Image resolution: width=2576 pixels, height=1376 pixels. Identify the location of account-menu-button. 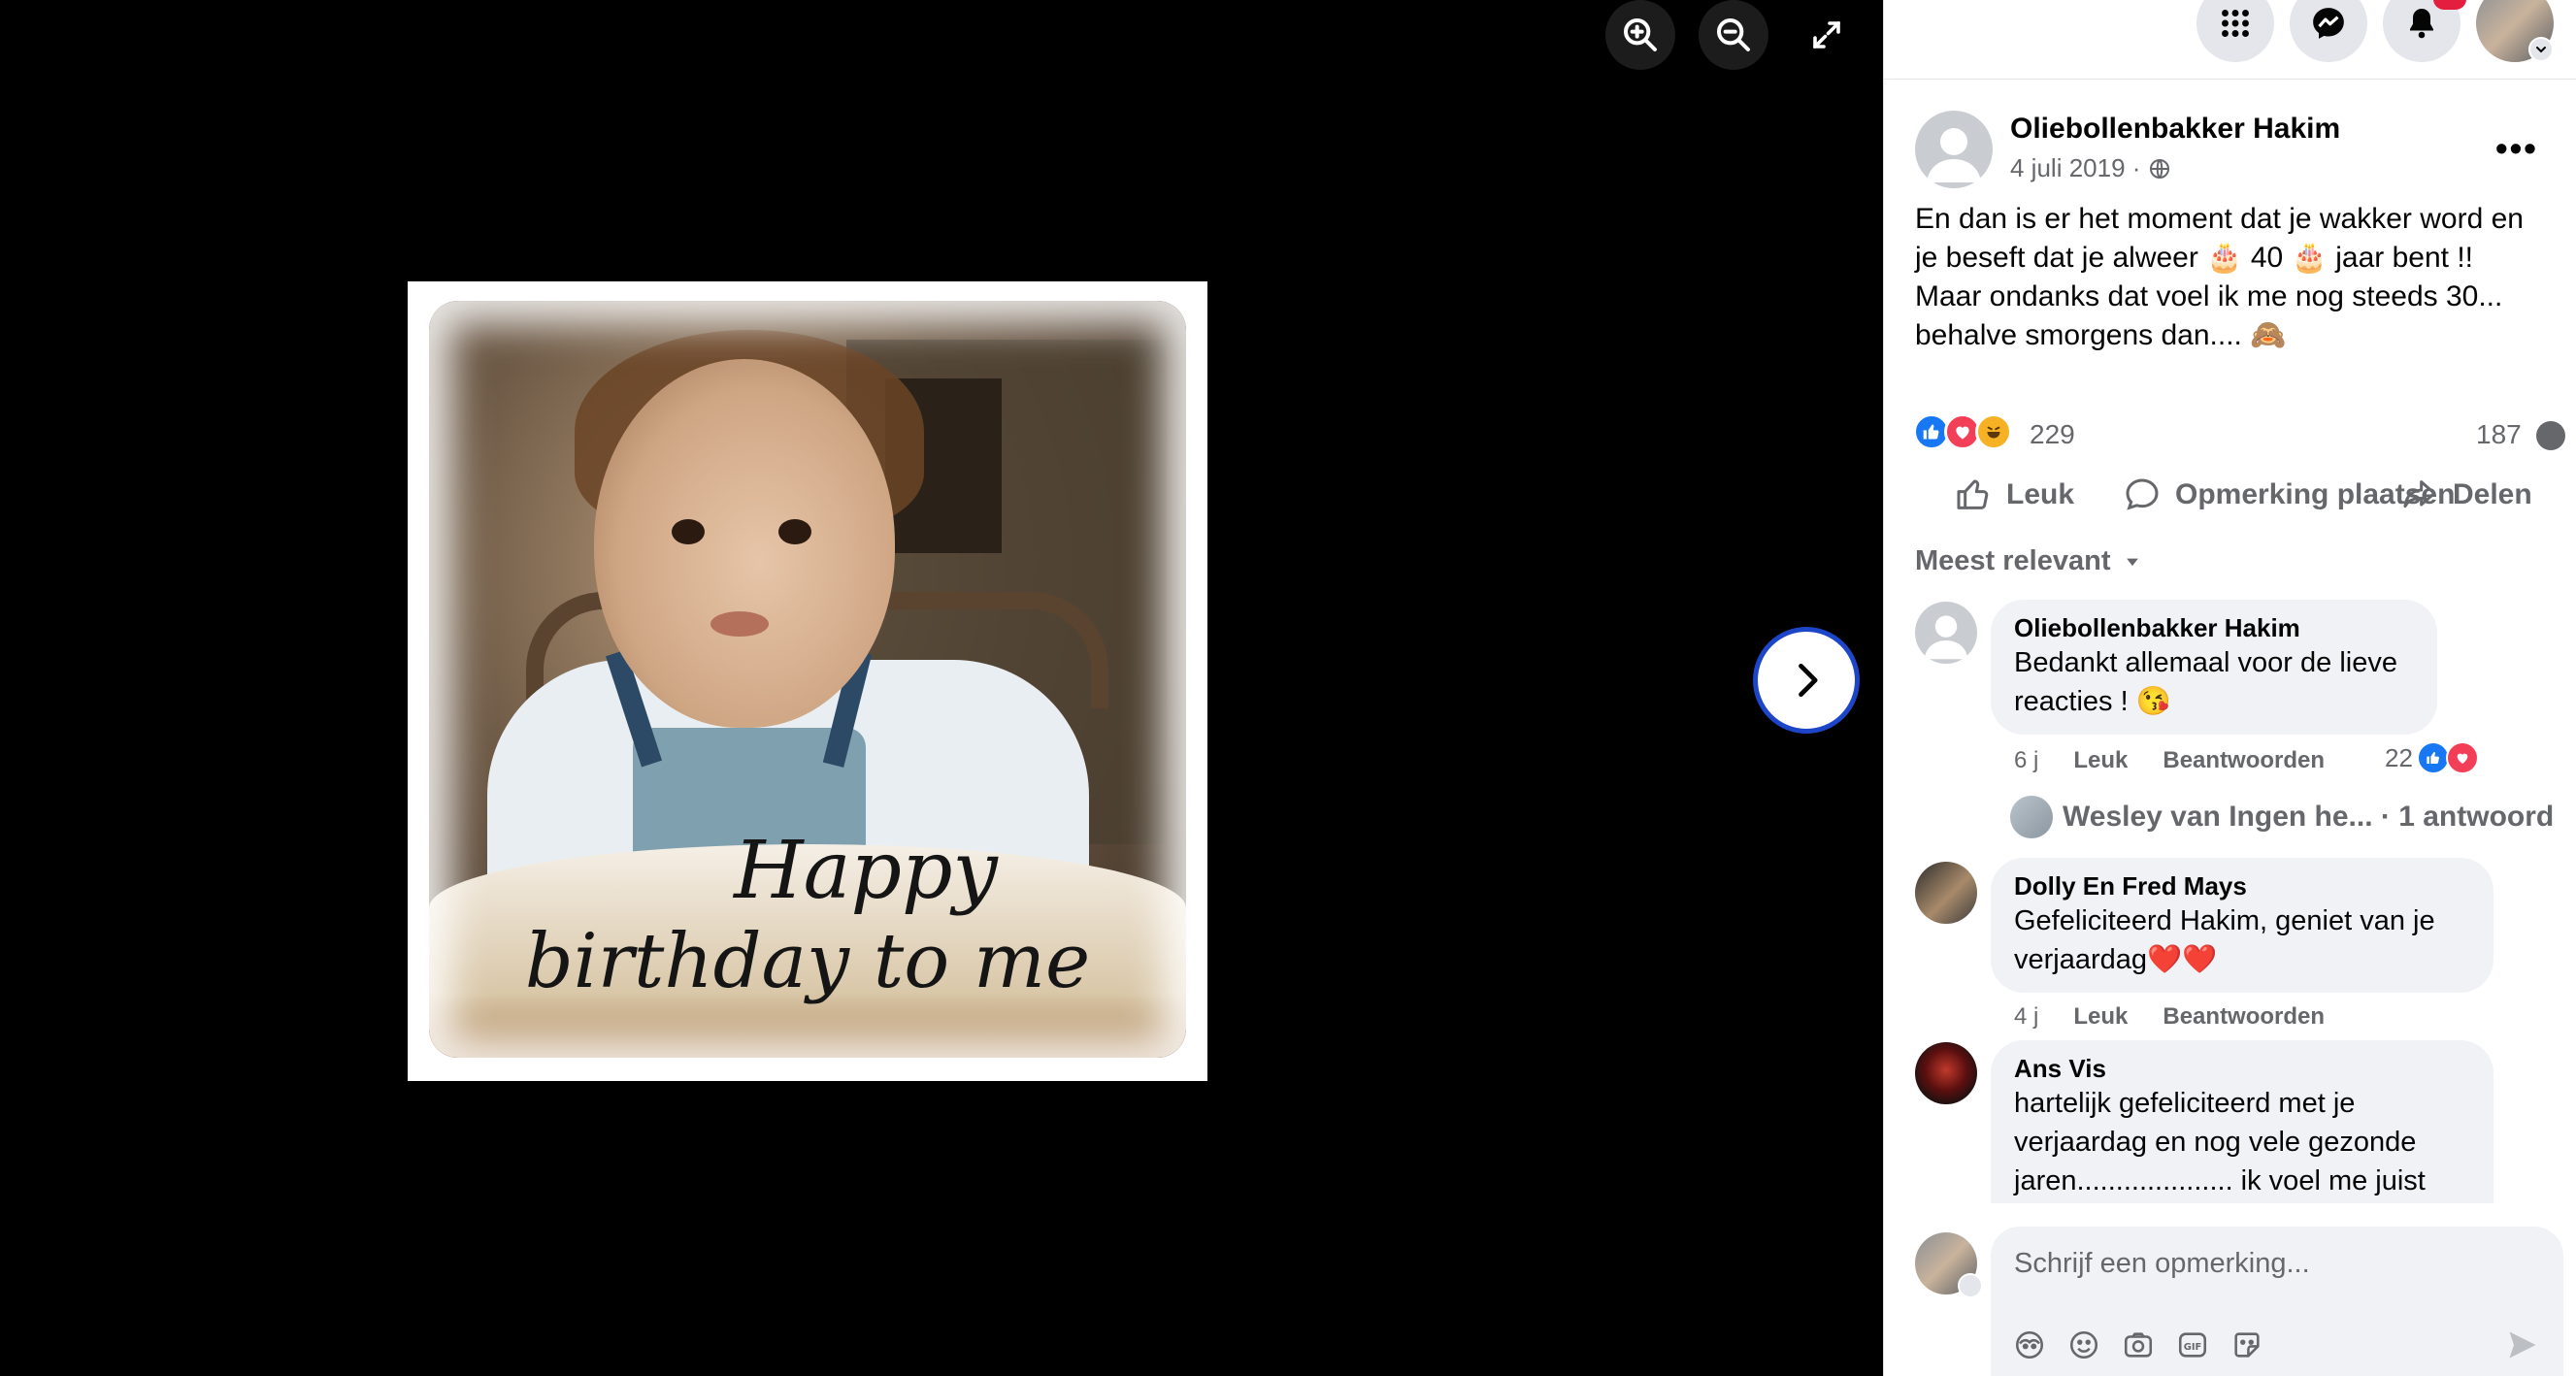
(2541, 49).